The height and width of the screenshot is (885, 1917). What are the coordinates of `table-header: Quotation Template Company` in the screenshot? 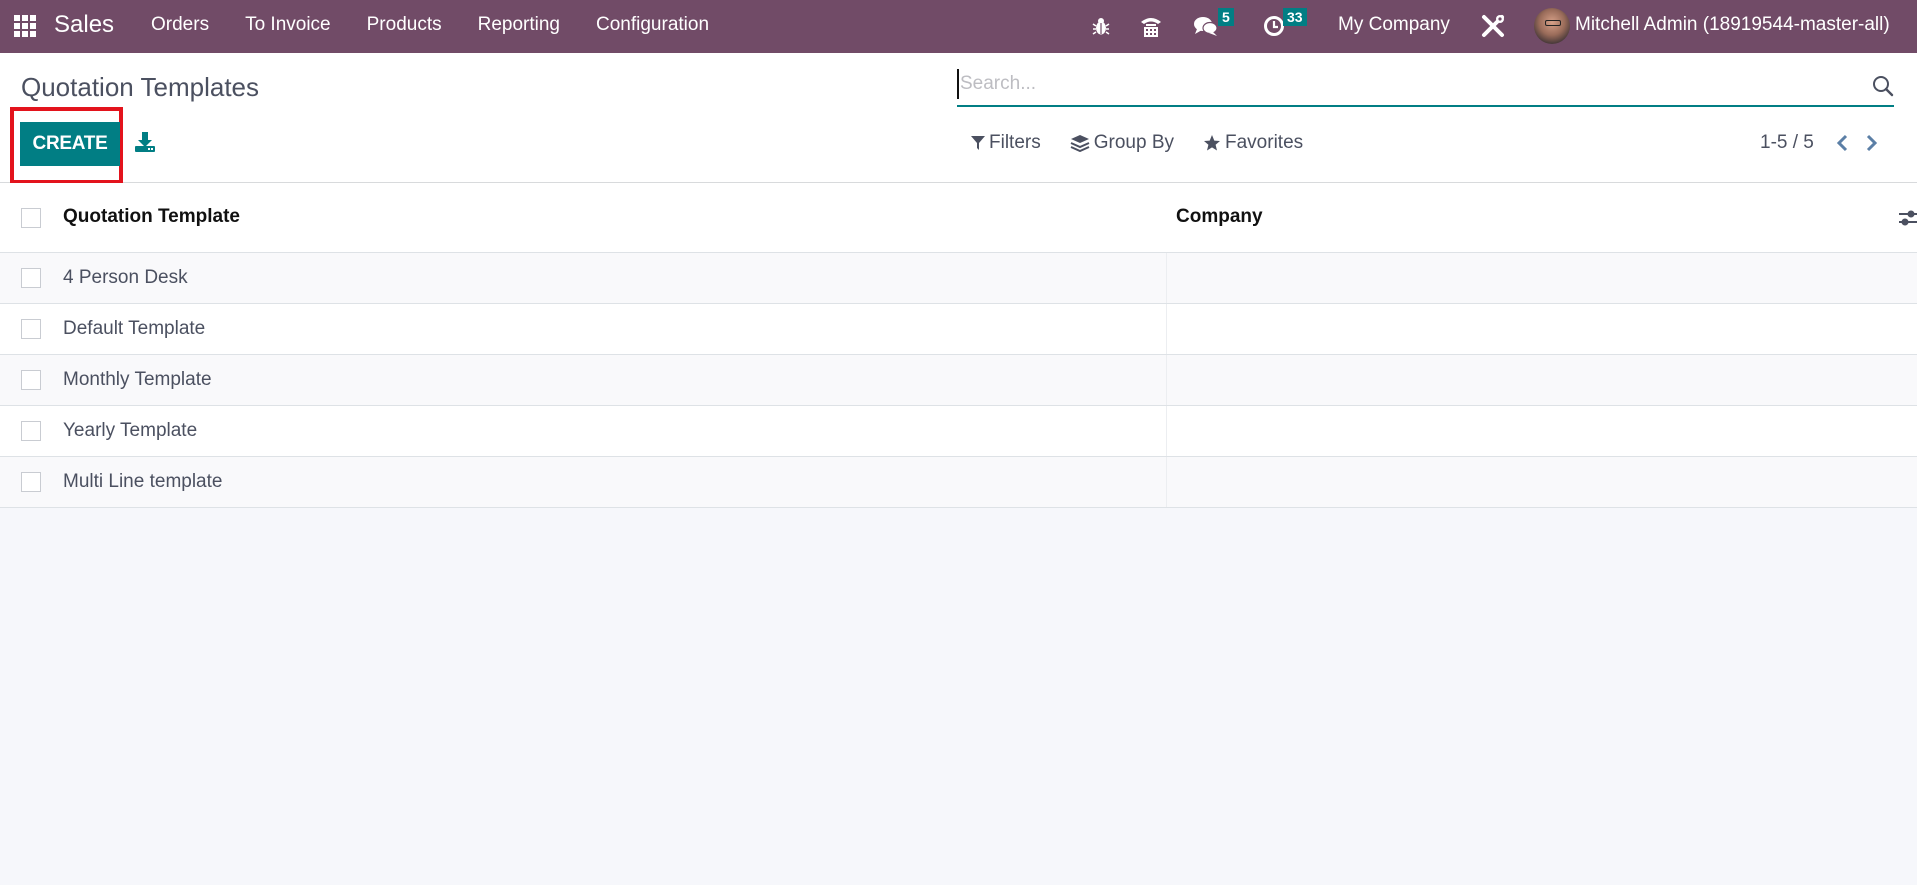 It's located at (958, 218).